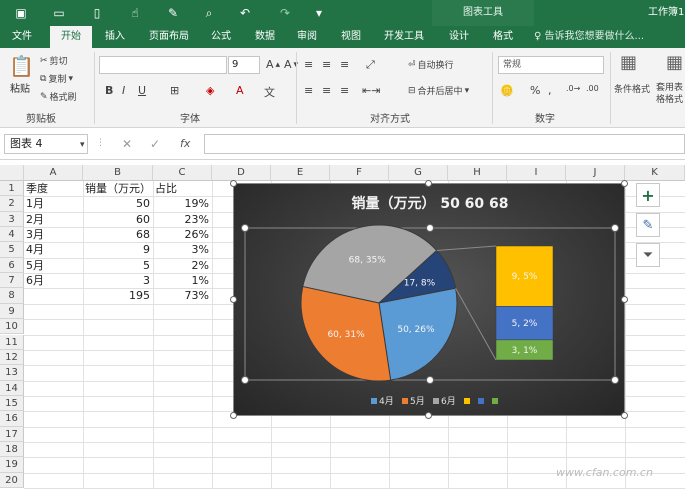 The width and height of the screenshot is (685, 489). I want to click on align-center-button: ≡, so click(326, 90).